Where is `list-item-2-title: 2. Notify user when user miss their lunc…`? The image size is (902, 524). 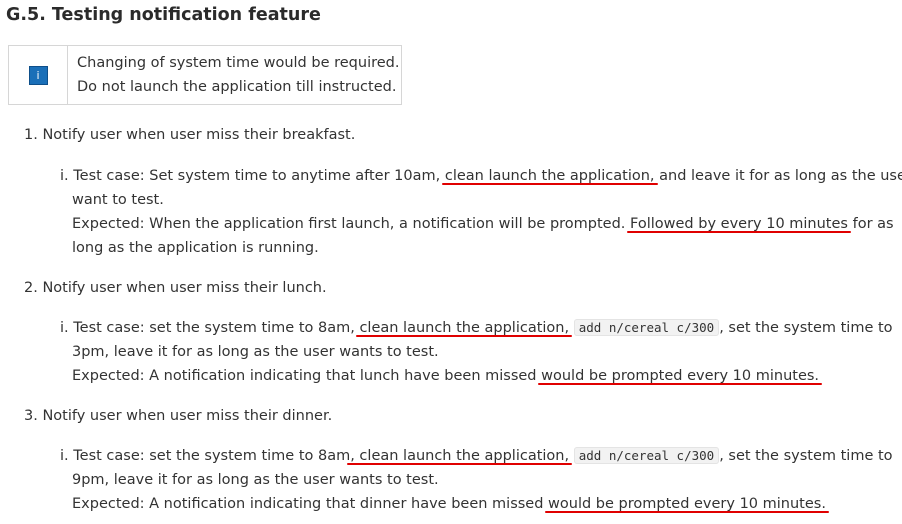 list-item-2-title: 2. Notify user when user miss their lunc… is located at coordinates (175, 288).